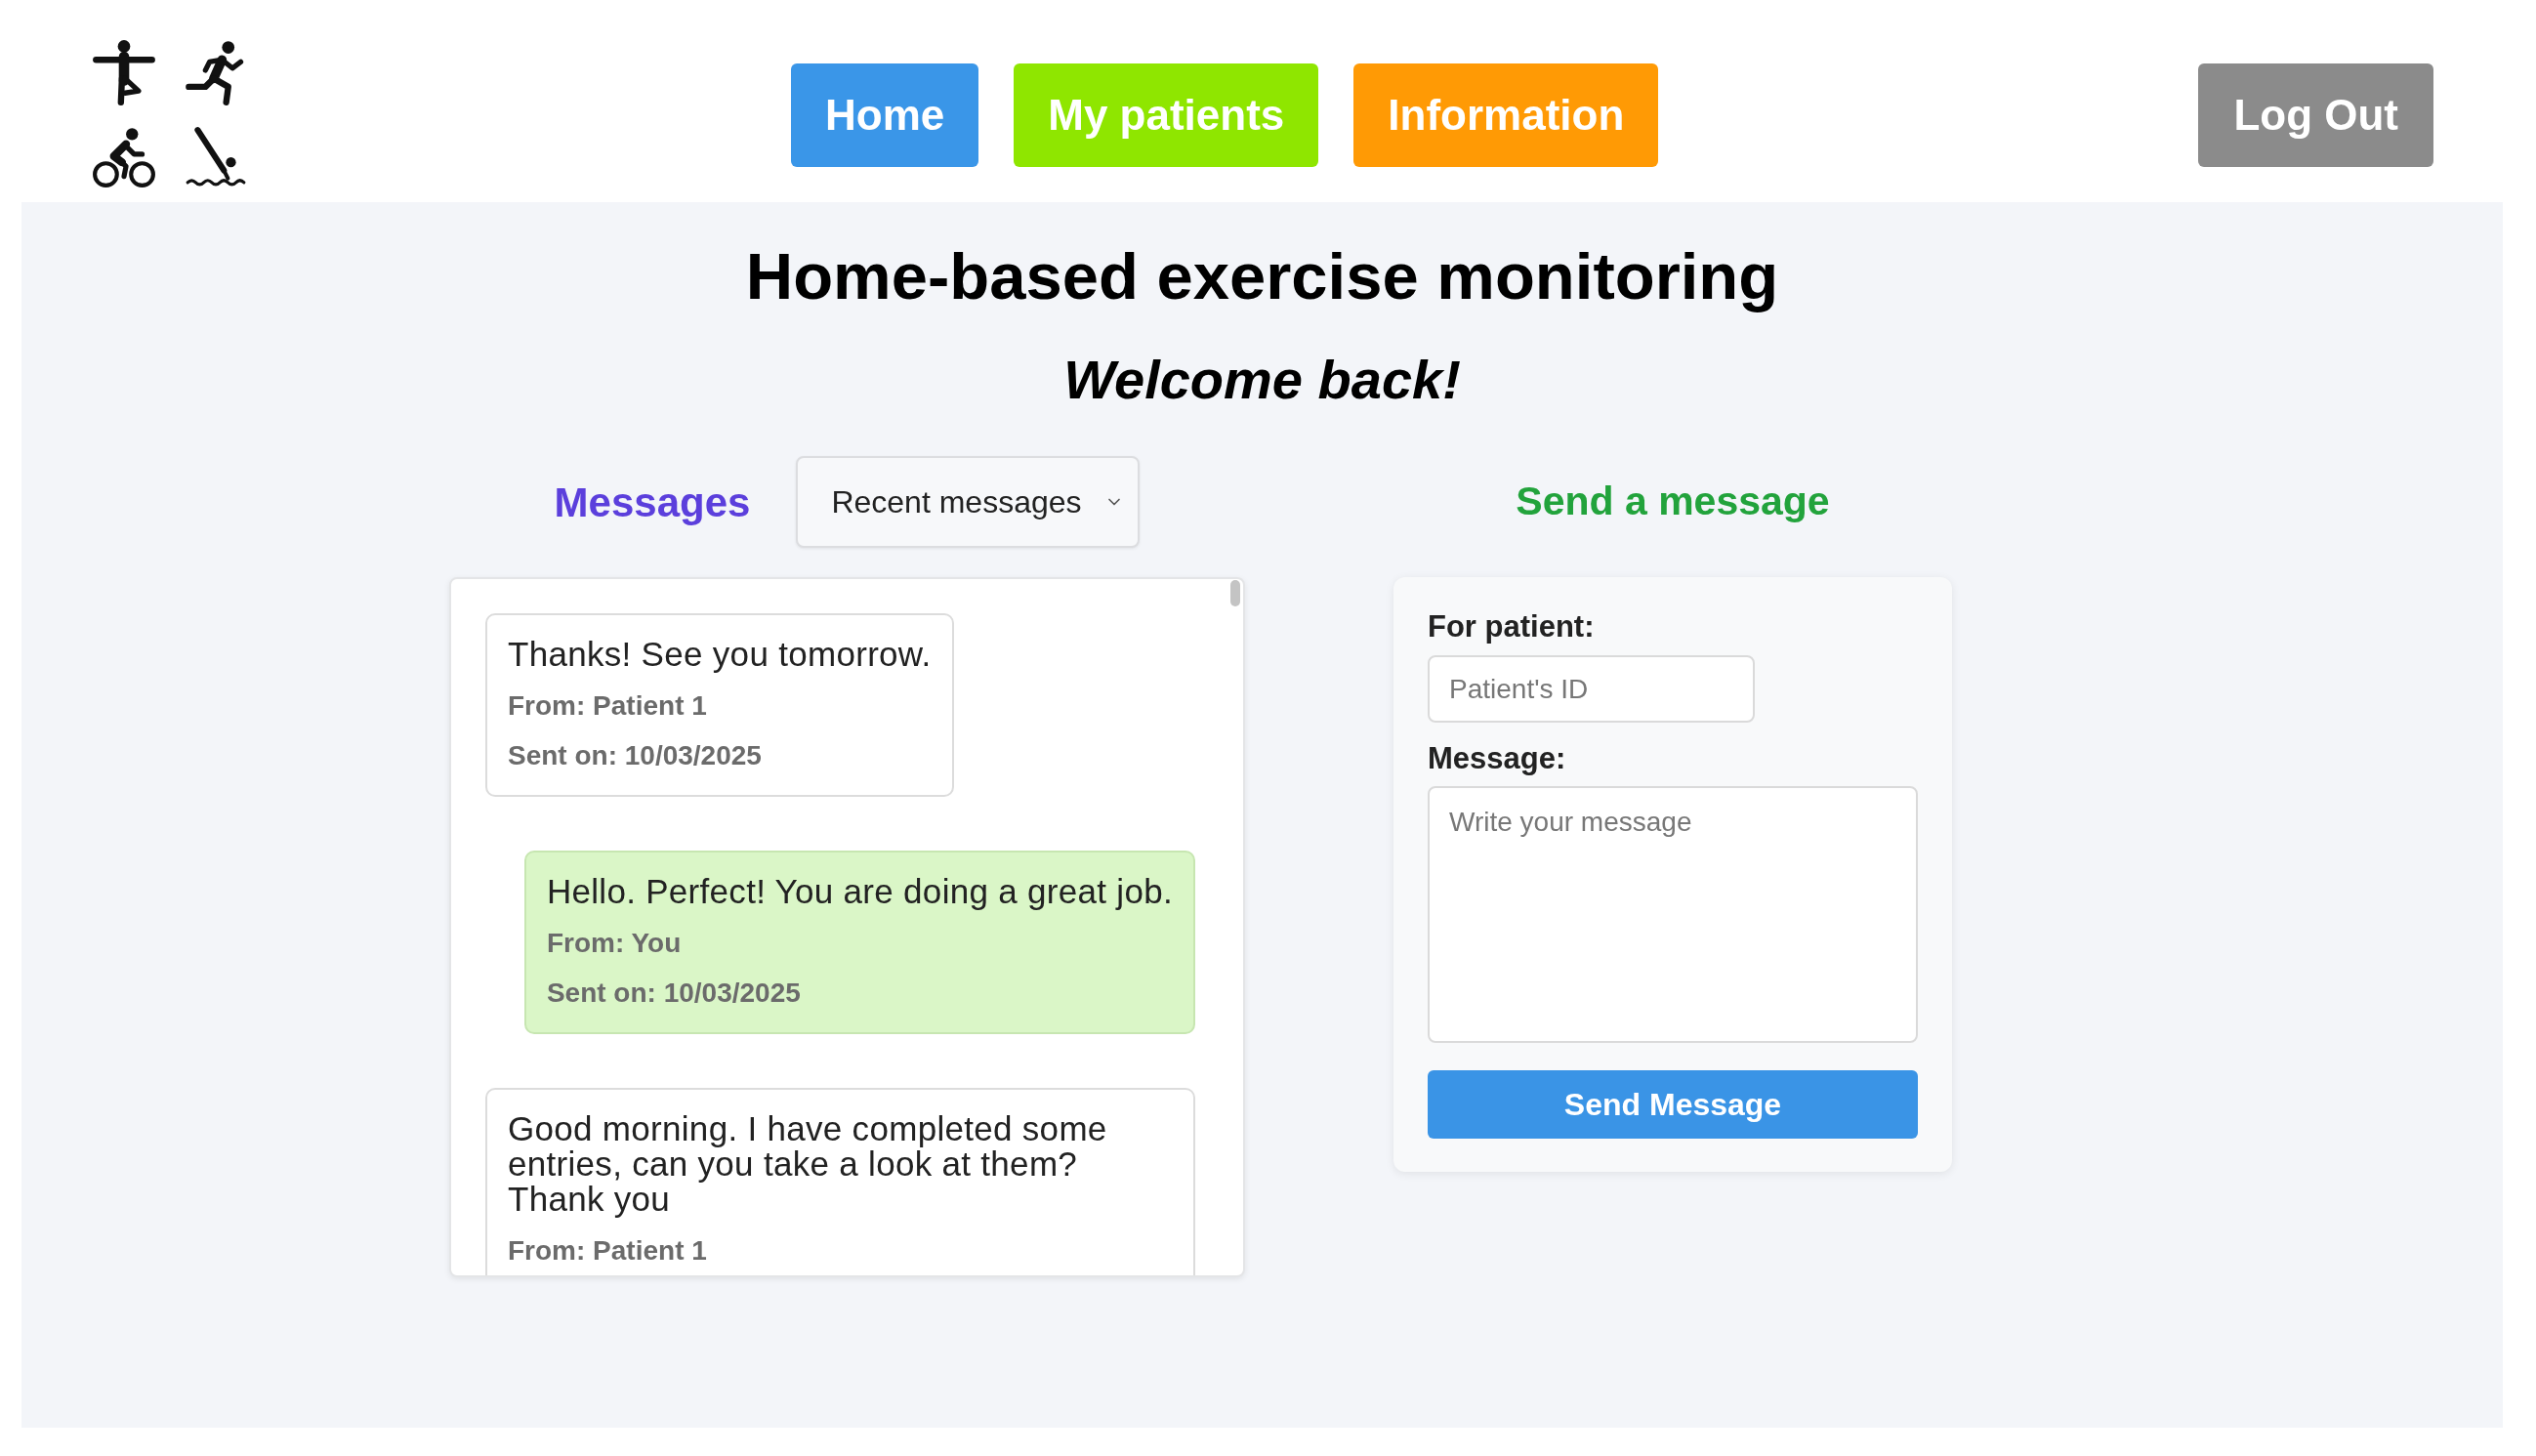  Describe the element at coordinates (1262, 380) in the screenshot. I see `welcome-text: Welcome back!` at that location.